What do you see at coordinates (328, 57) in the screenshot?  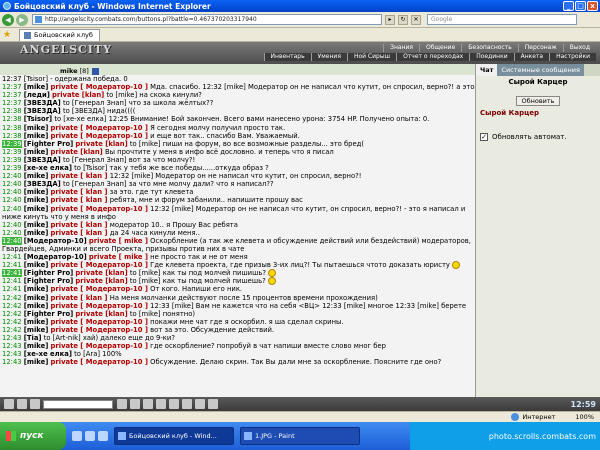 I see `menu-item-skills: Умения` at bounding box center [328, 57].